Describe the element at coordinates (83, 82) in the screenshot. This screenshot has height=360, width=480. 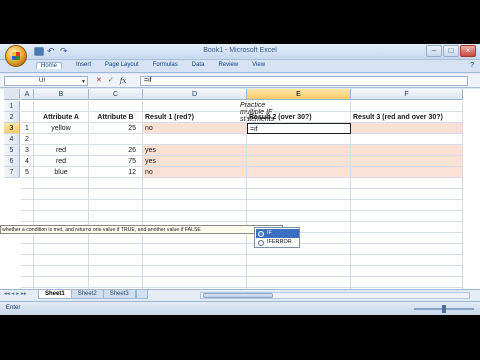
I see `chevron-down-icon: ▼` at that location.